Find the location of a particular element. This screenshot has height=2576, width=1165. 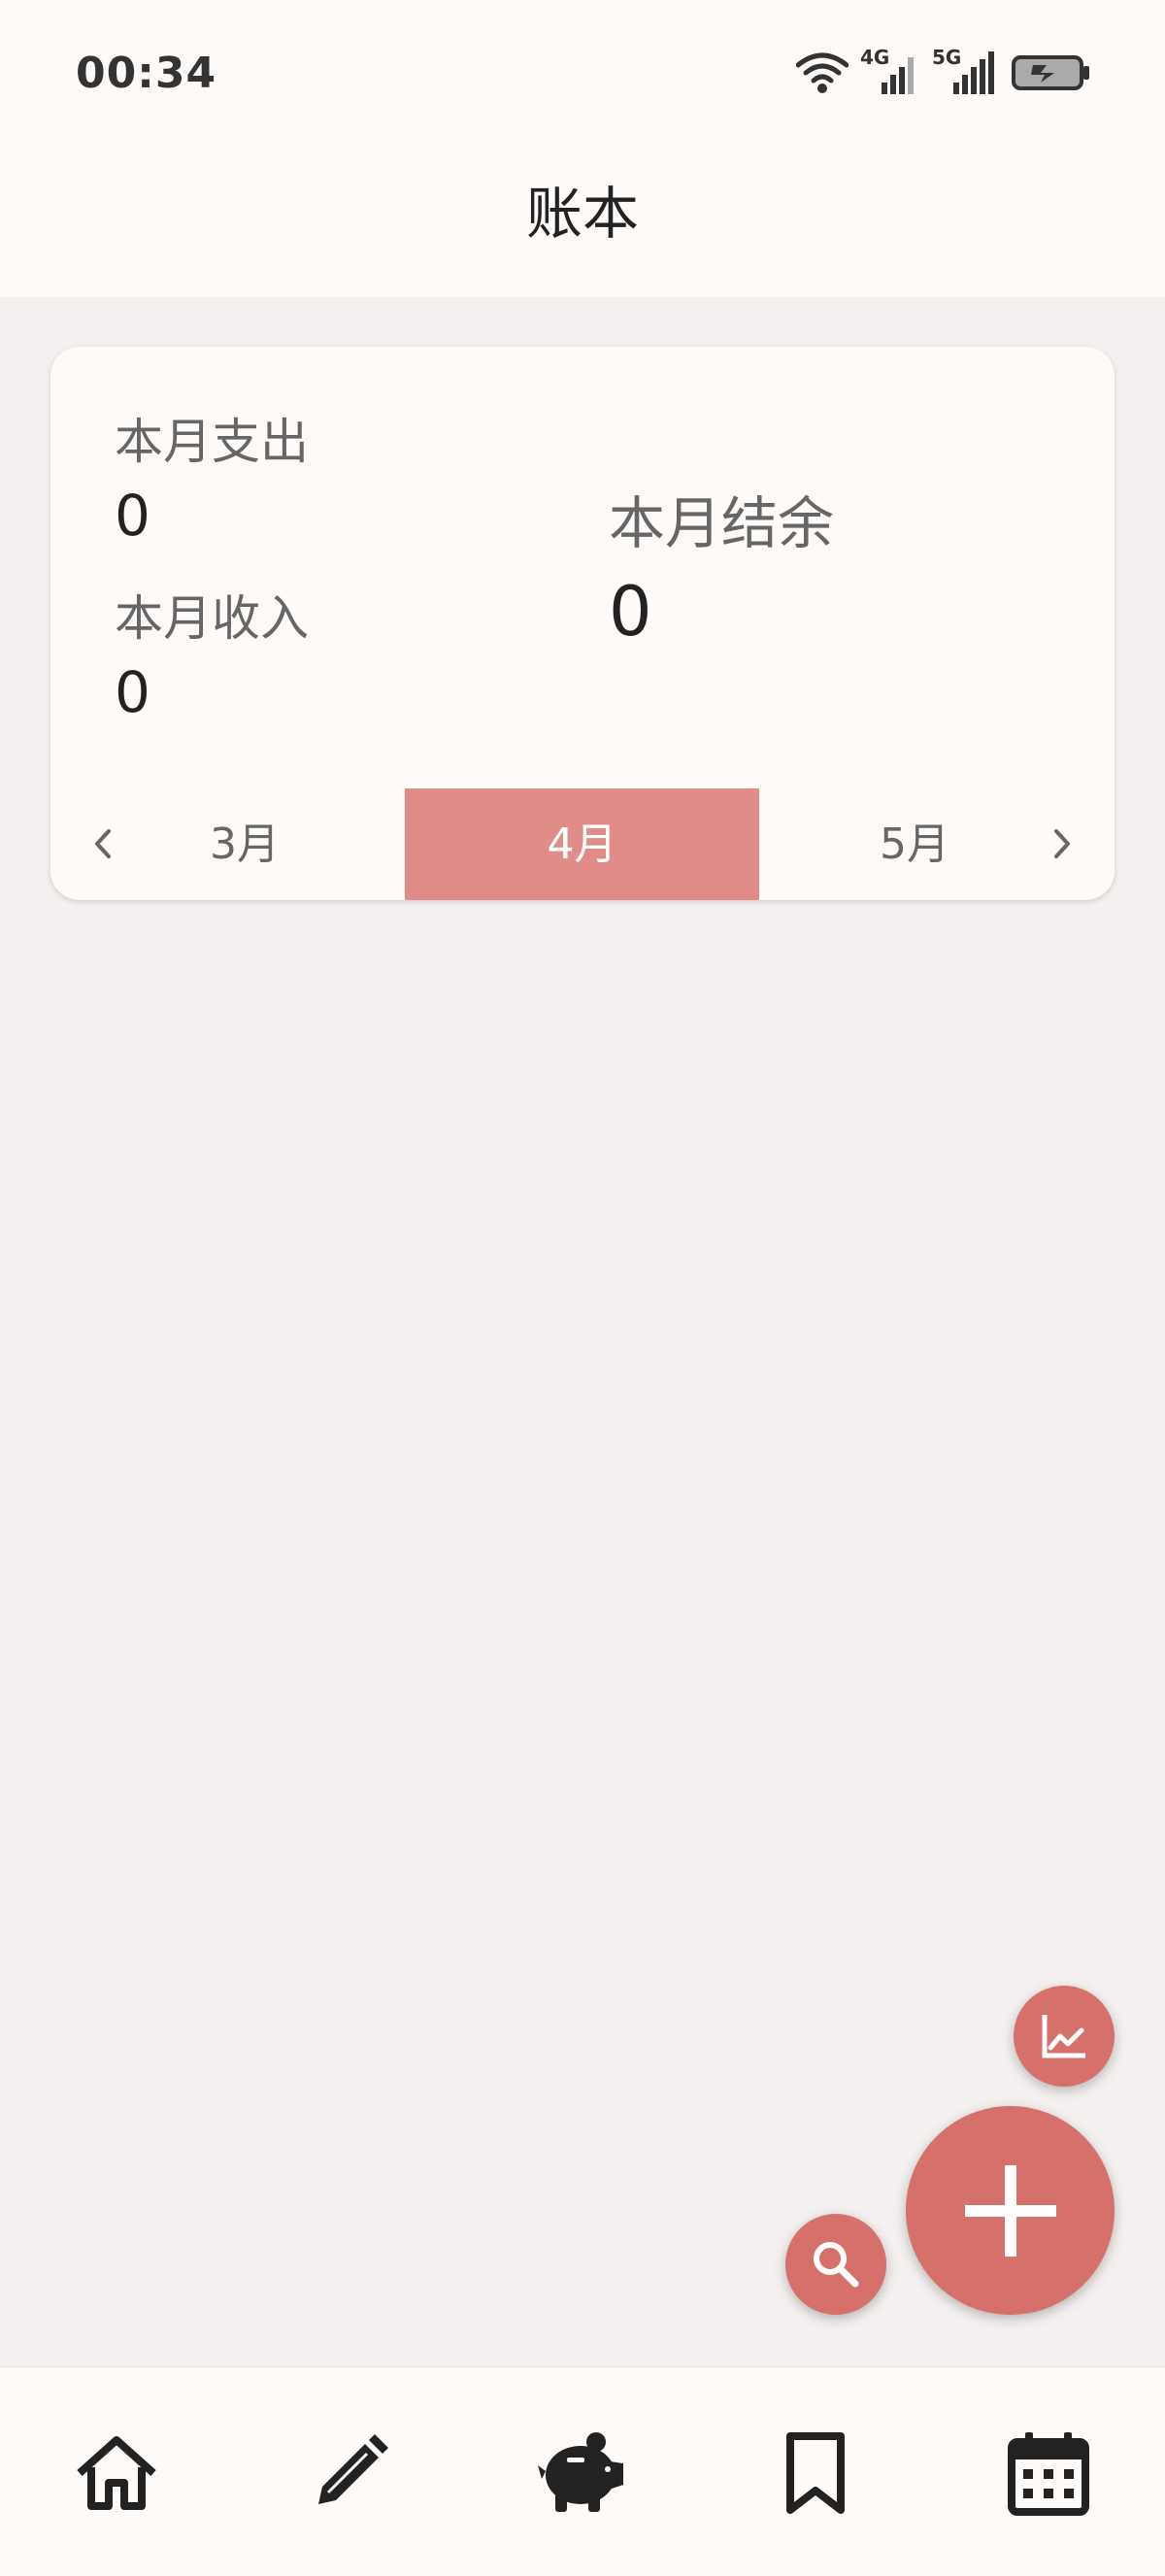

search-icon is located at coordinates (836, 2265).